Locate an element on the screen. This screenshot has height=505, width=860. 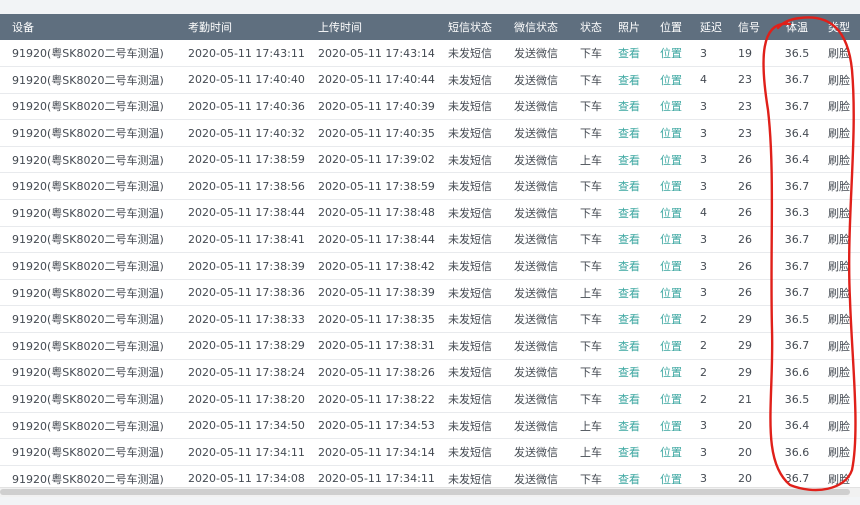
cell-signal: 29 is located at coordinates (757, 373).